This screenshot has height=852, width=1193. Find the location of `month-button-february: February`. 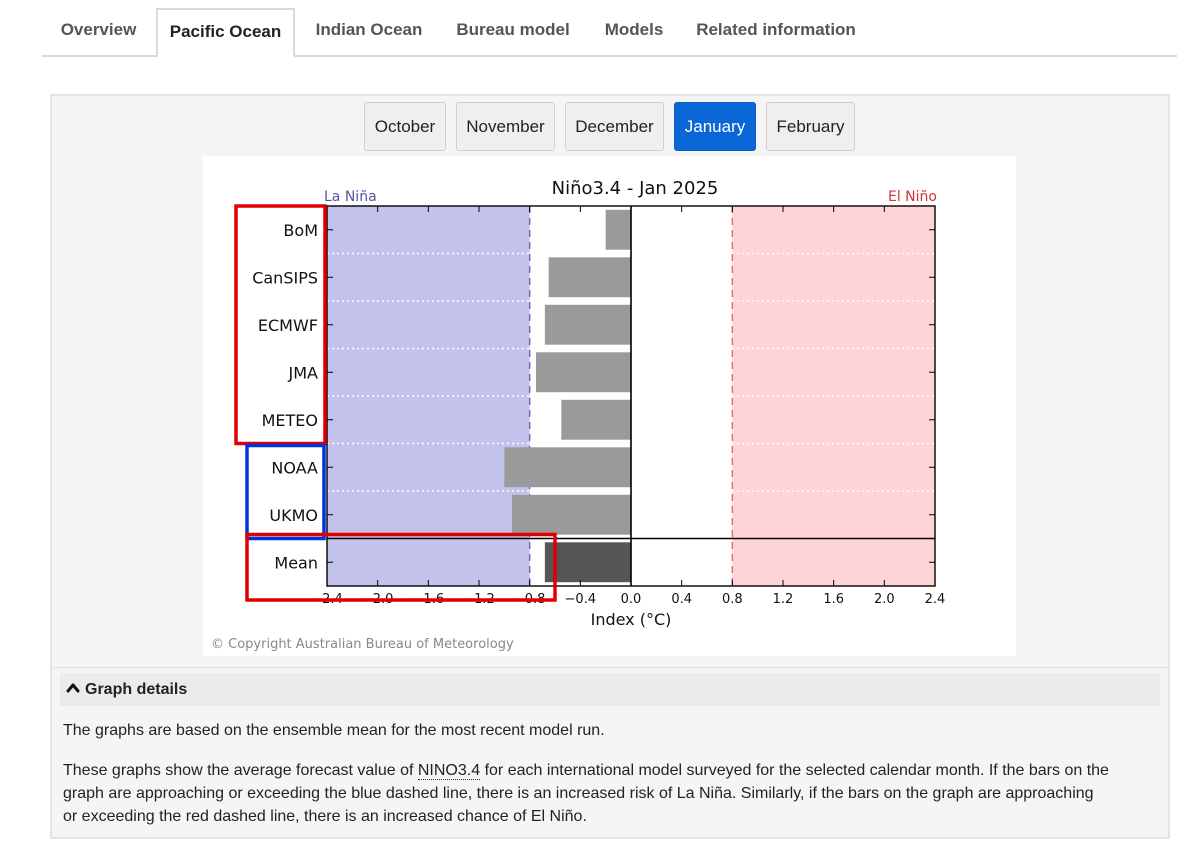

month-button-february: February is located at coordinates (810, 126).